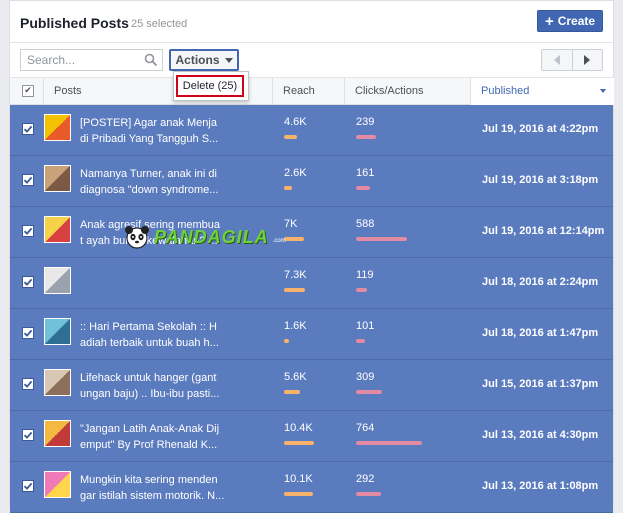 The image size is (623, 513). I want to click on published-date: Jul 15, 2016 at 1:37pm, so click(540, 384).